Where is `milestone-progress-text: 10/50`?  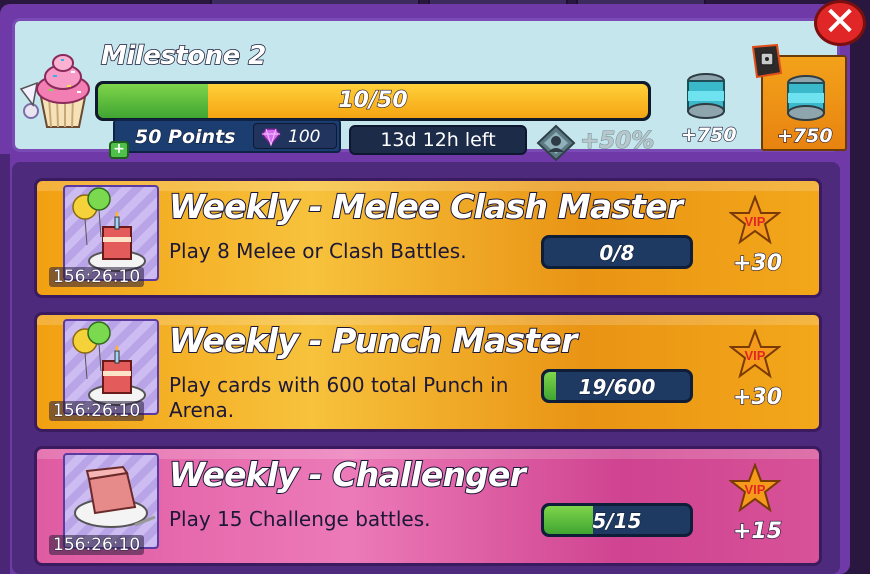 milestone-progress-text: 10/50 is located at coordinates (373, 100).